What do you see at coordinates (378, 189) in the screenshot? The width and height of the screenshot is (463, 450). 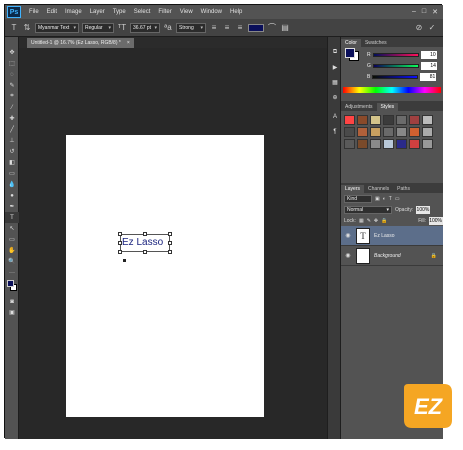 I see `tab-channels: Channels` at bounding box center [378, 189].